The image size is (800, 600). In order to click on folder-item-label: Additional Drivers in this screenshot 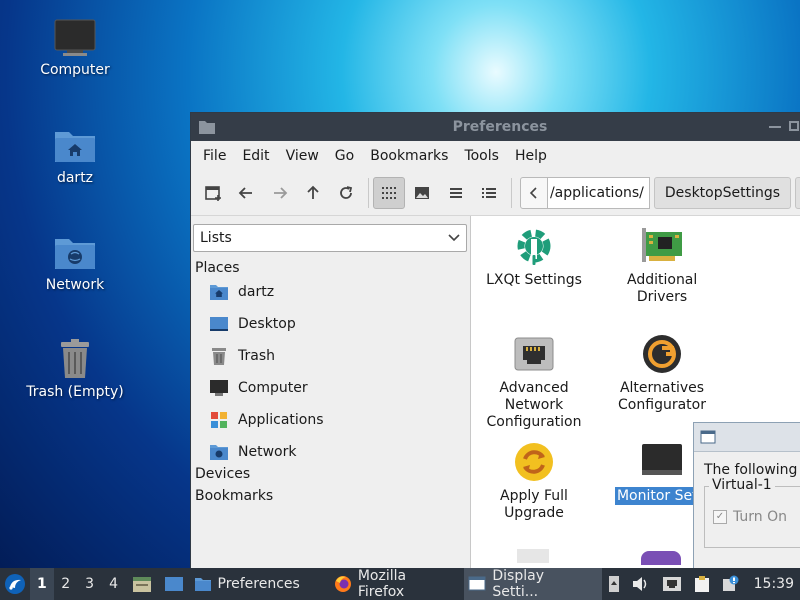, I will do `click(662, 288)`.